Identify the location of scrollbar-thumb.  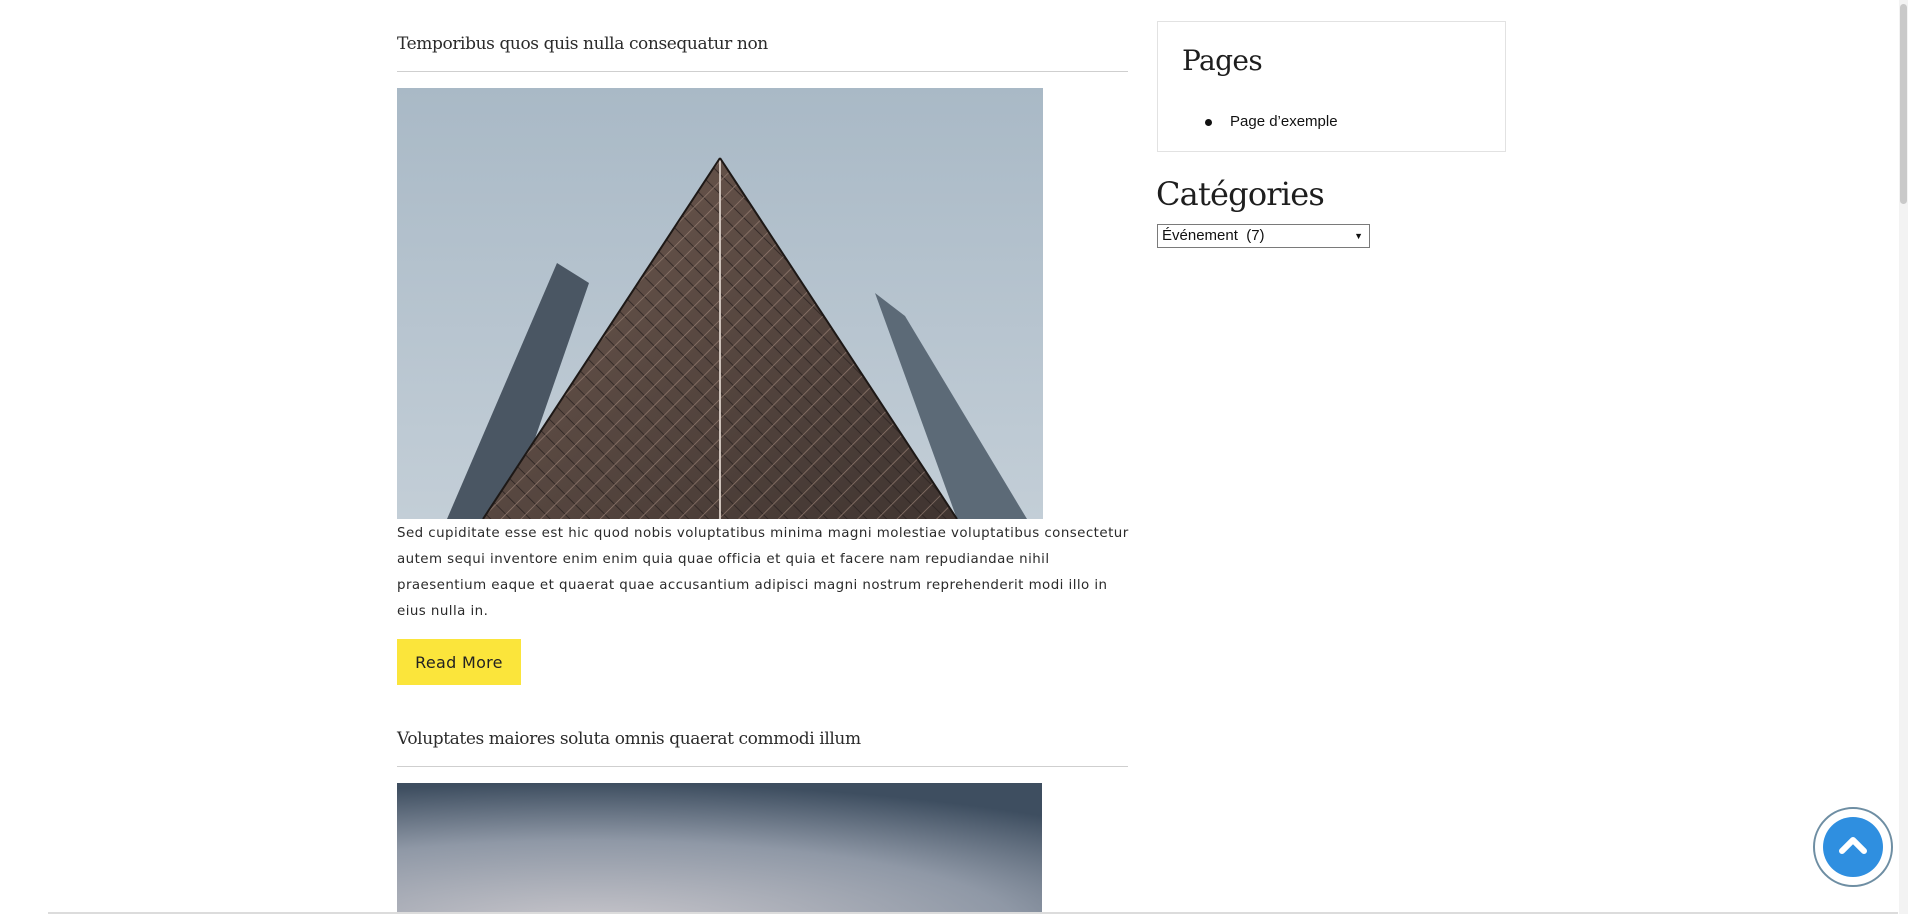
(1903, 104).